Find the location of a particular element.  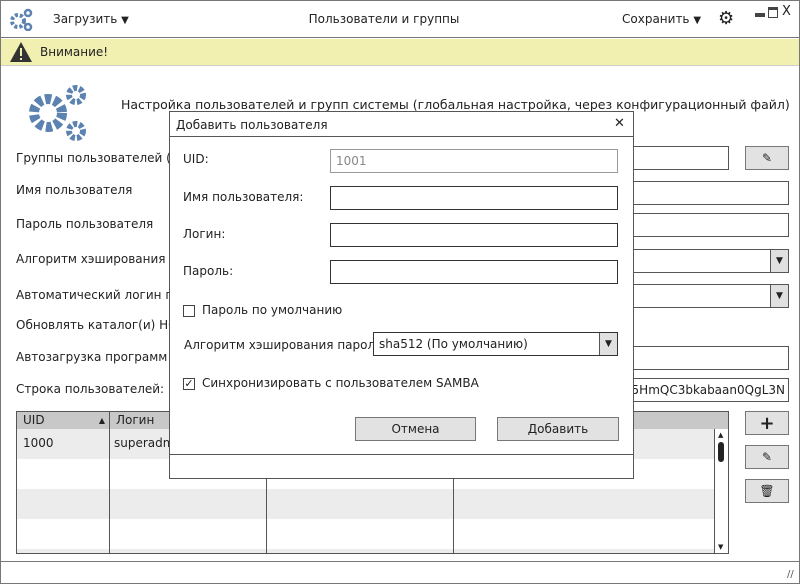

label-home: Обновлять каталог(и) HOI is located at coordinates (99, 325).